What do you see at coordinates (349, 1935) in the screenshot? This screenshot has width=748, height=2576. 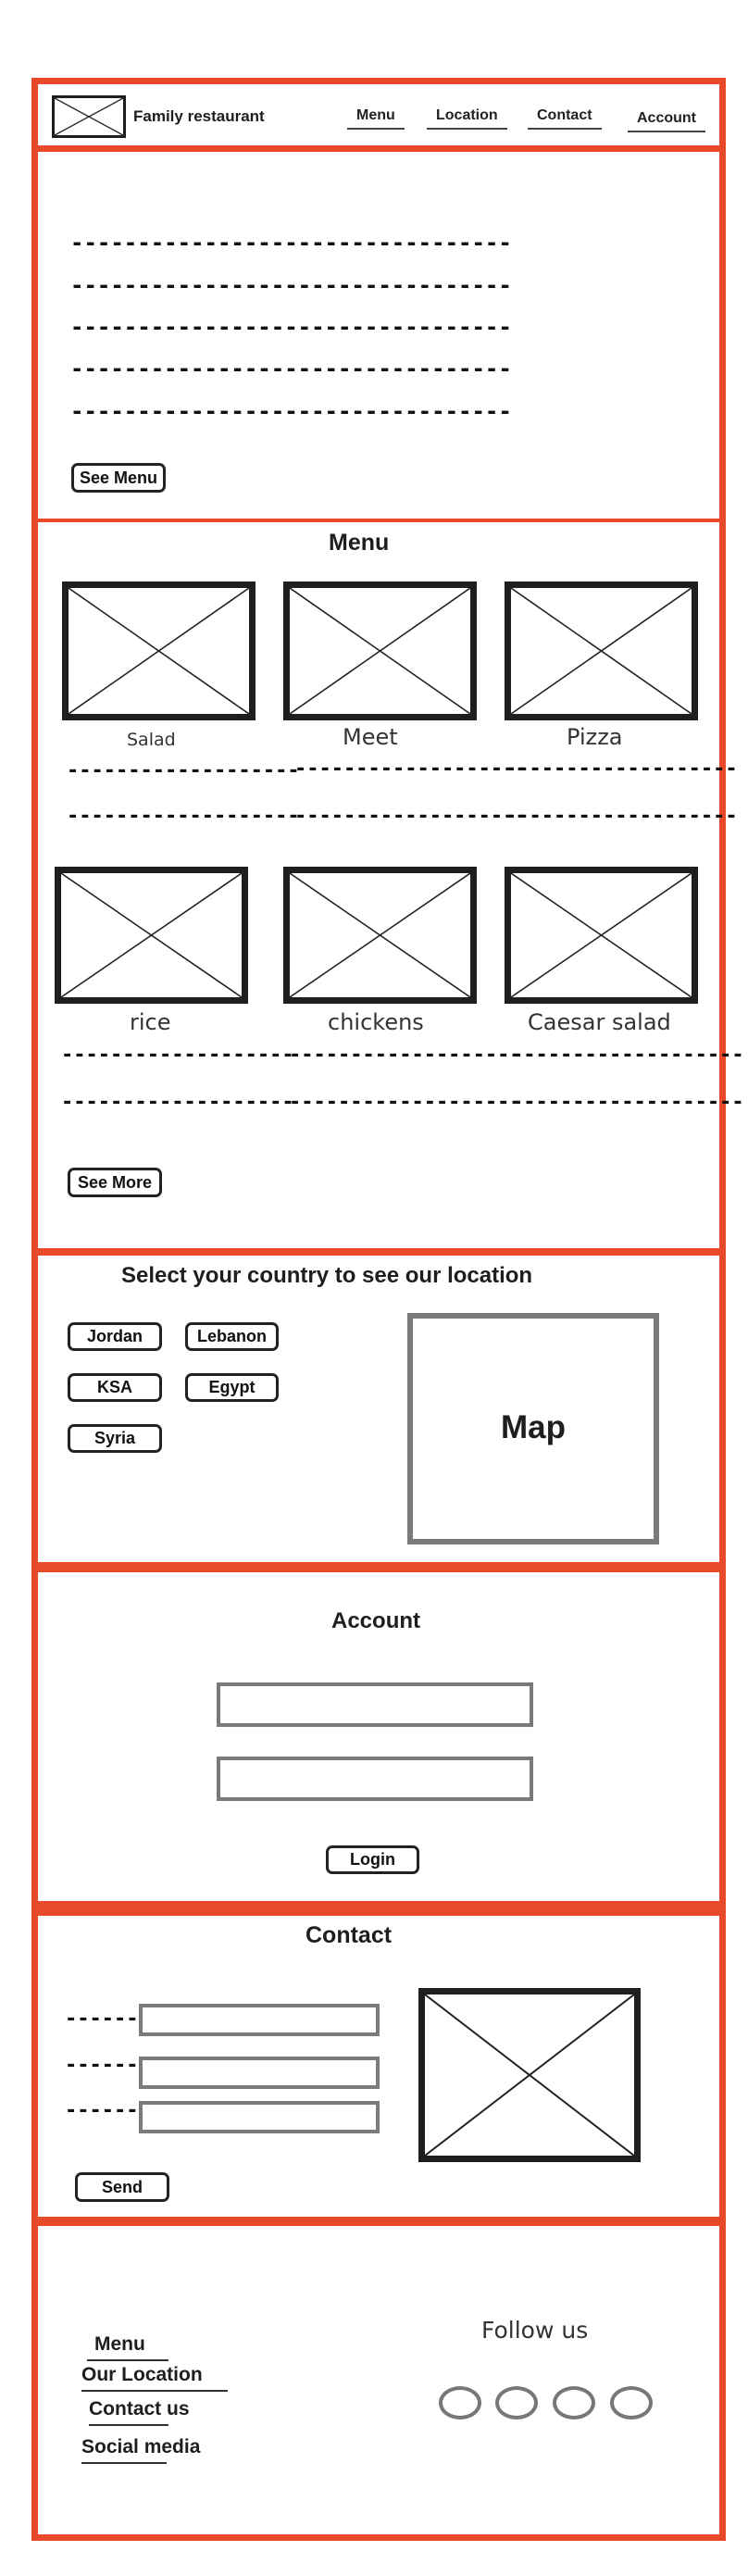 I see `contact-title: Contact` at bounding box center [349, 1935].